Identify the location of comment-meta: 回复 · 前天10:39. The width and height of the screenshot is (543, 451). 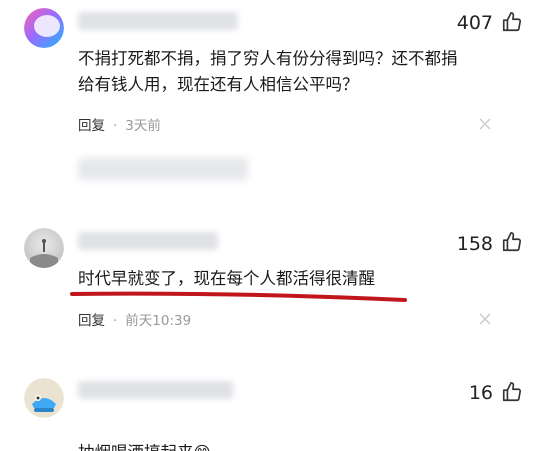
(134, 319).